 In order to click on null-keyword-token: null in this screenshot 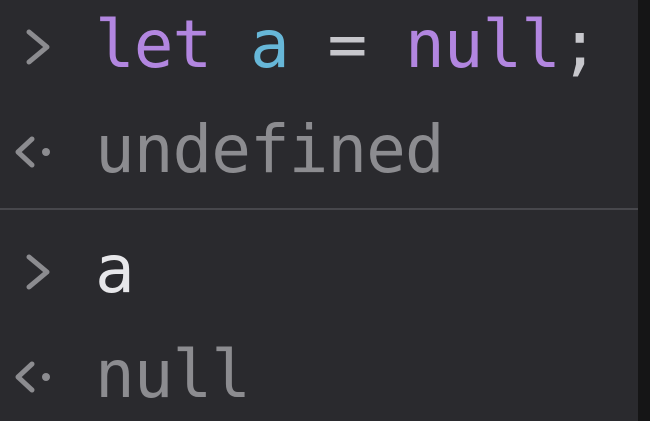, I will do `click(482, 44)`.